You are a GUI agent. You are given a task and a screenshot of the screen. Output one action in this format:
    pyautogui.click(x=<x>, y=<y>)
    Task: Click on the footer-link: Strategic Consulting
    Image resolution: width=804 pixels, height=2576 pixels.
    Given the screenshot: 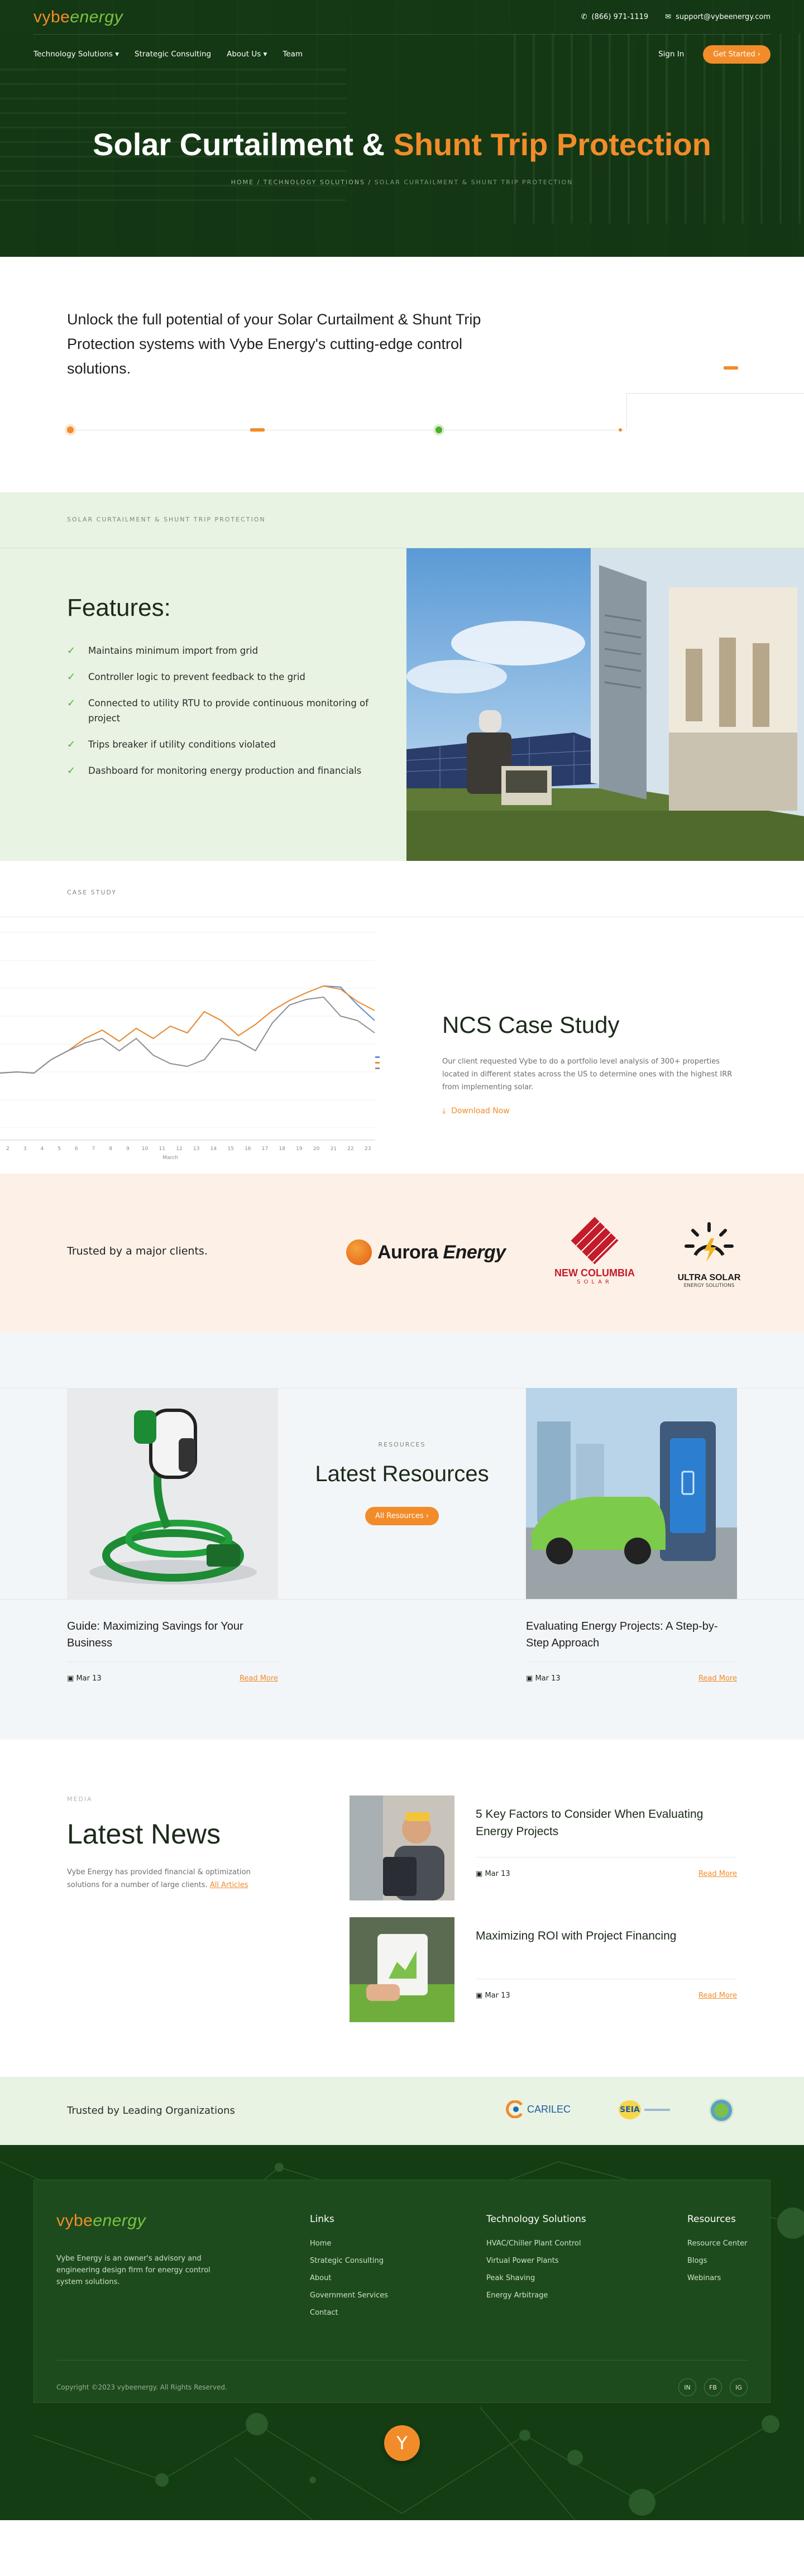 What is the action you would take?
    pyautogui.click(x=349, y=2261)
    